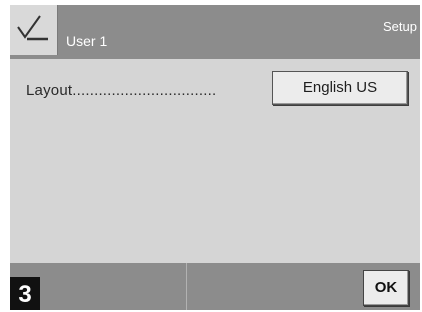 The image size is (422, 312). Describe the element at coordinates (215, 286) in the screenshot. I see `footer-bar: 3 OK` at that location.